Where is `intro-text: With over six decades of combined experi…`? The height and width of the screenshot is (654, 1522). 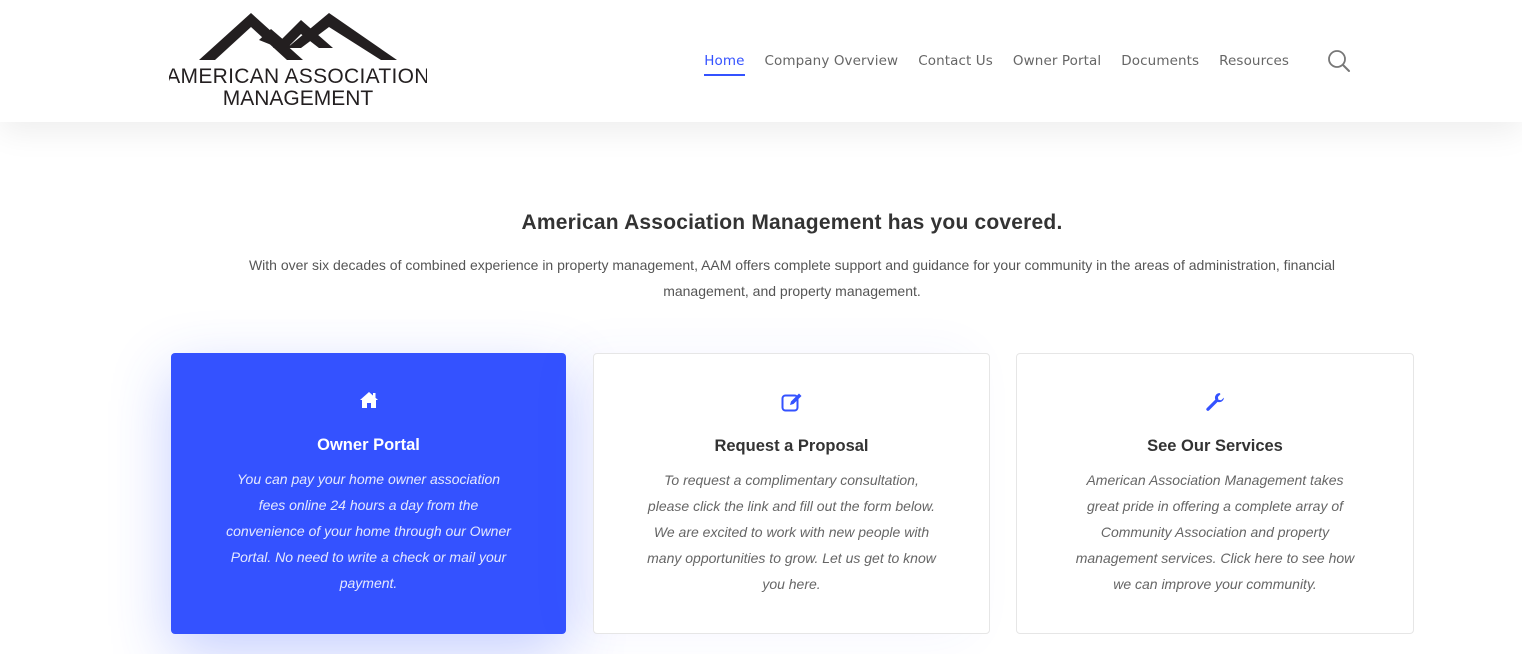
intro-text: With over six decades of combined experi… is located at coordinates (792, 278).